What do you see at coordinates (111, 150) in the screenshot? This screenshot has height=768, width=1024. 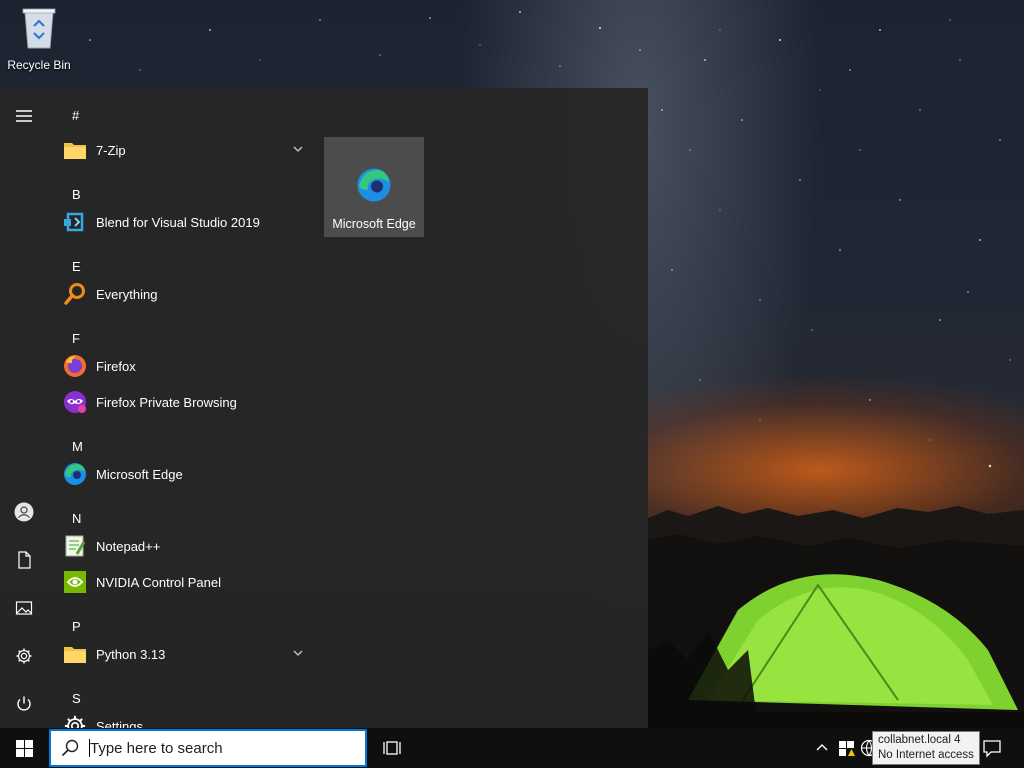 I see `app-name: 7-Zip` at bounding box center [111, 150].